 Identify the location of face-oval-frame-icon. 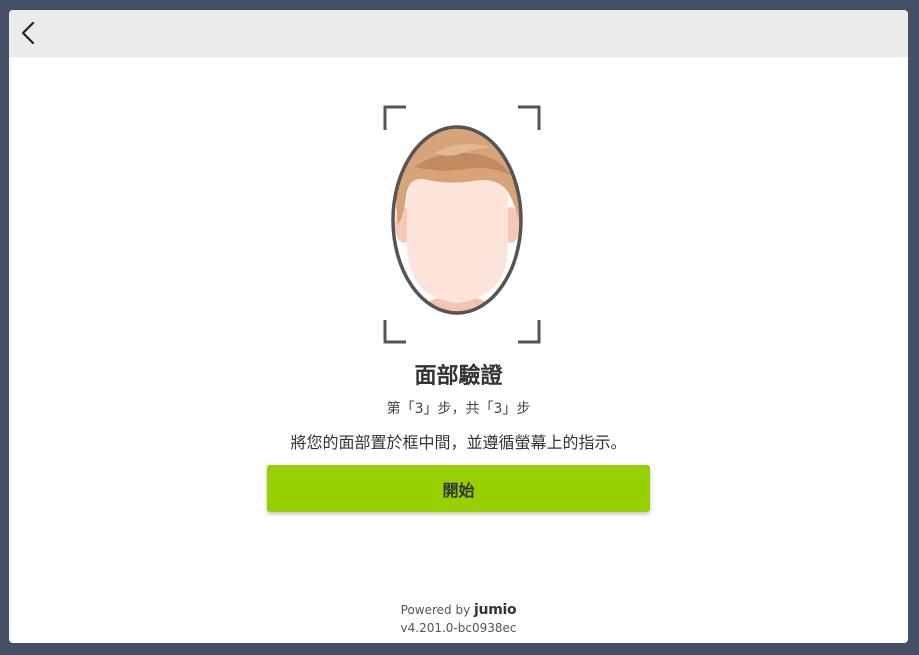
(462, 224).